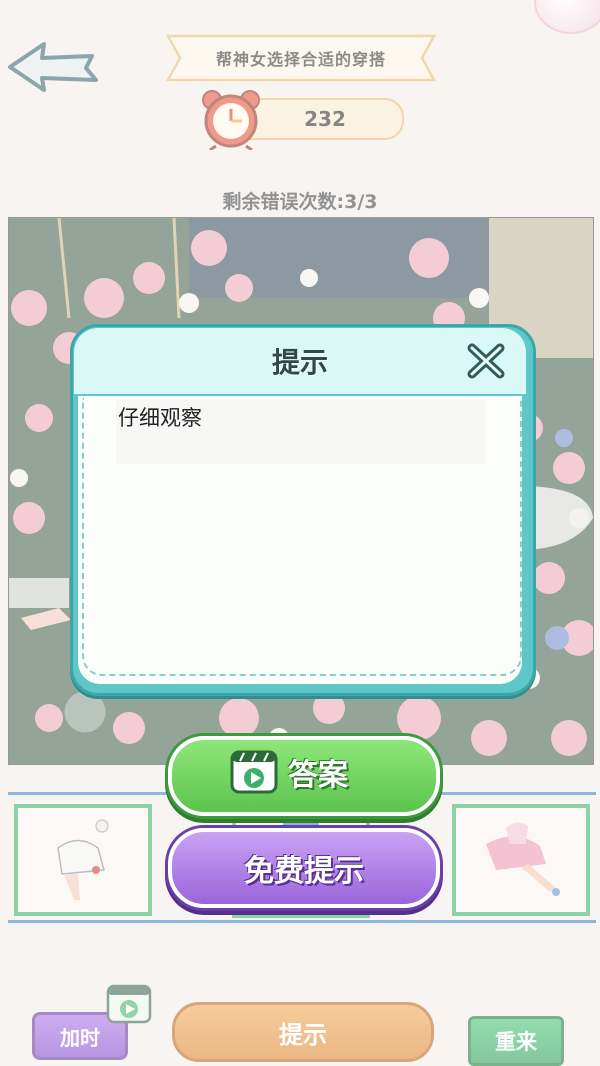 Image resolution: width=600 pixels, height=1066 pixels. I want to click on dialog-title: 提示, so click(299, 362).